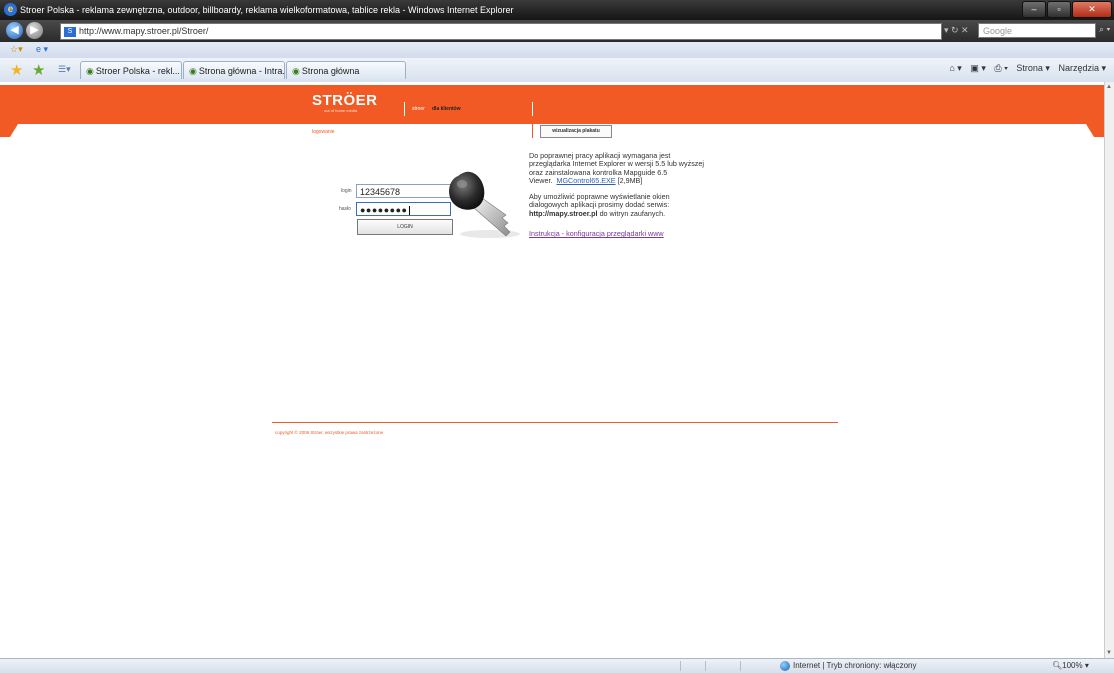 The width and height of the screenshot is (1114, 673). I want to click on subnav-divider, so click(532, 131).